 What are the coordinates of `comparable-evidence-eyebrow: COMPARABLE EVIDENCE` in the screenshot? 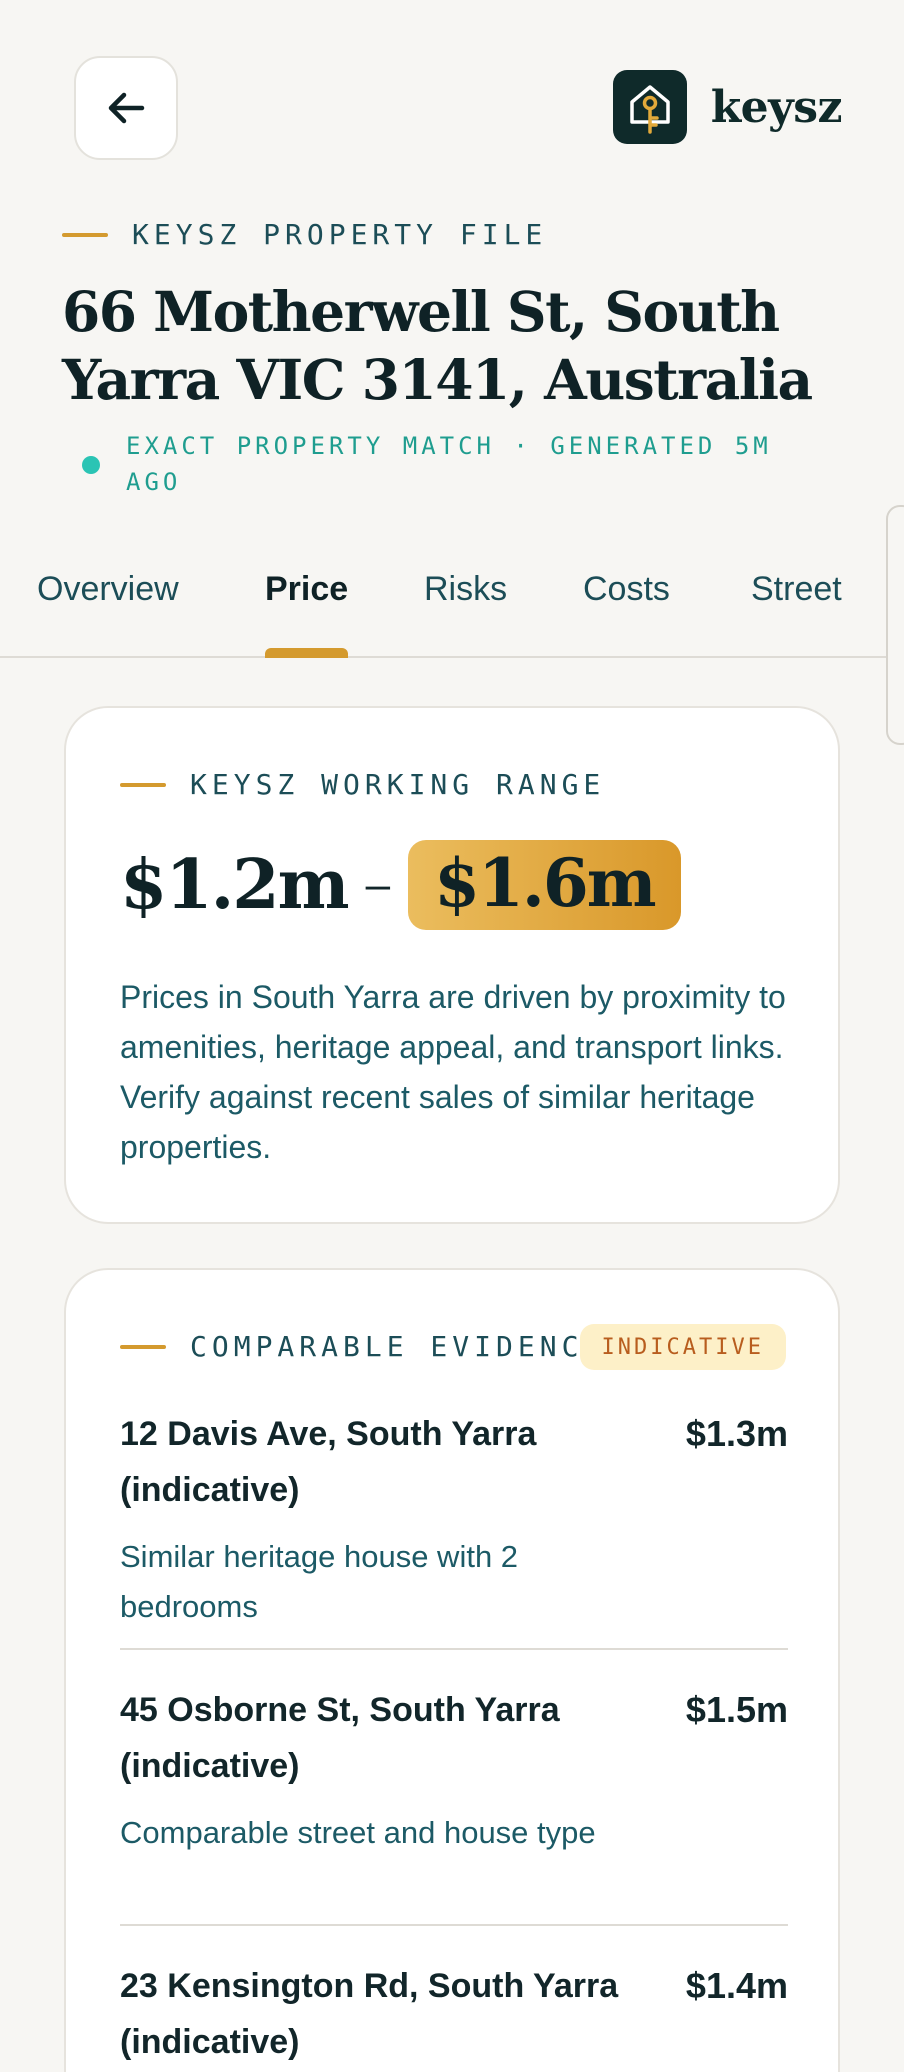 It's located at (362, 1346).